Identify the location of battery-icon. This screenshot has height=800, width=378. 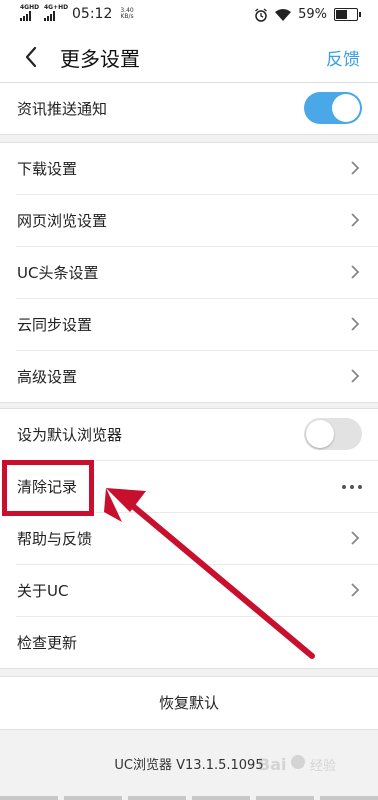
(347, 14).